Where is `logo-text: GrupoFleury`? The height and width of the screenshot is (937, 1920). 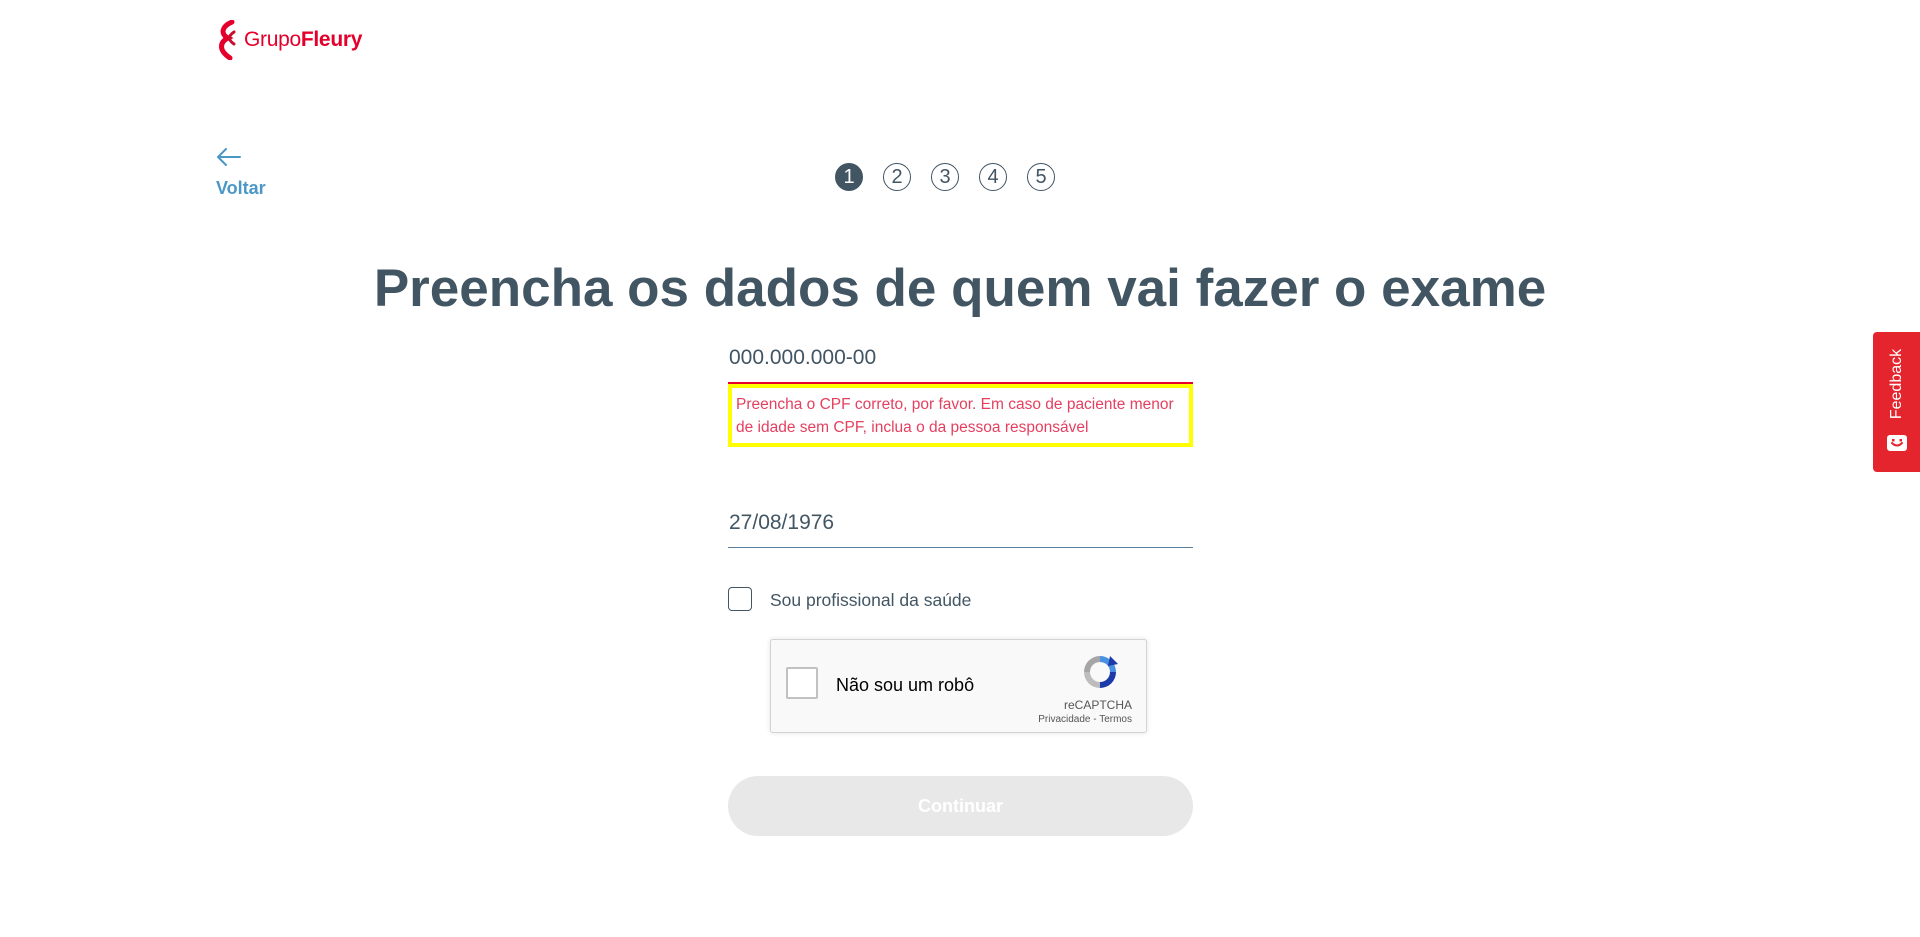 logo-text: GrupoFleury is located at coordinates (303, 40).